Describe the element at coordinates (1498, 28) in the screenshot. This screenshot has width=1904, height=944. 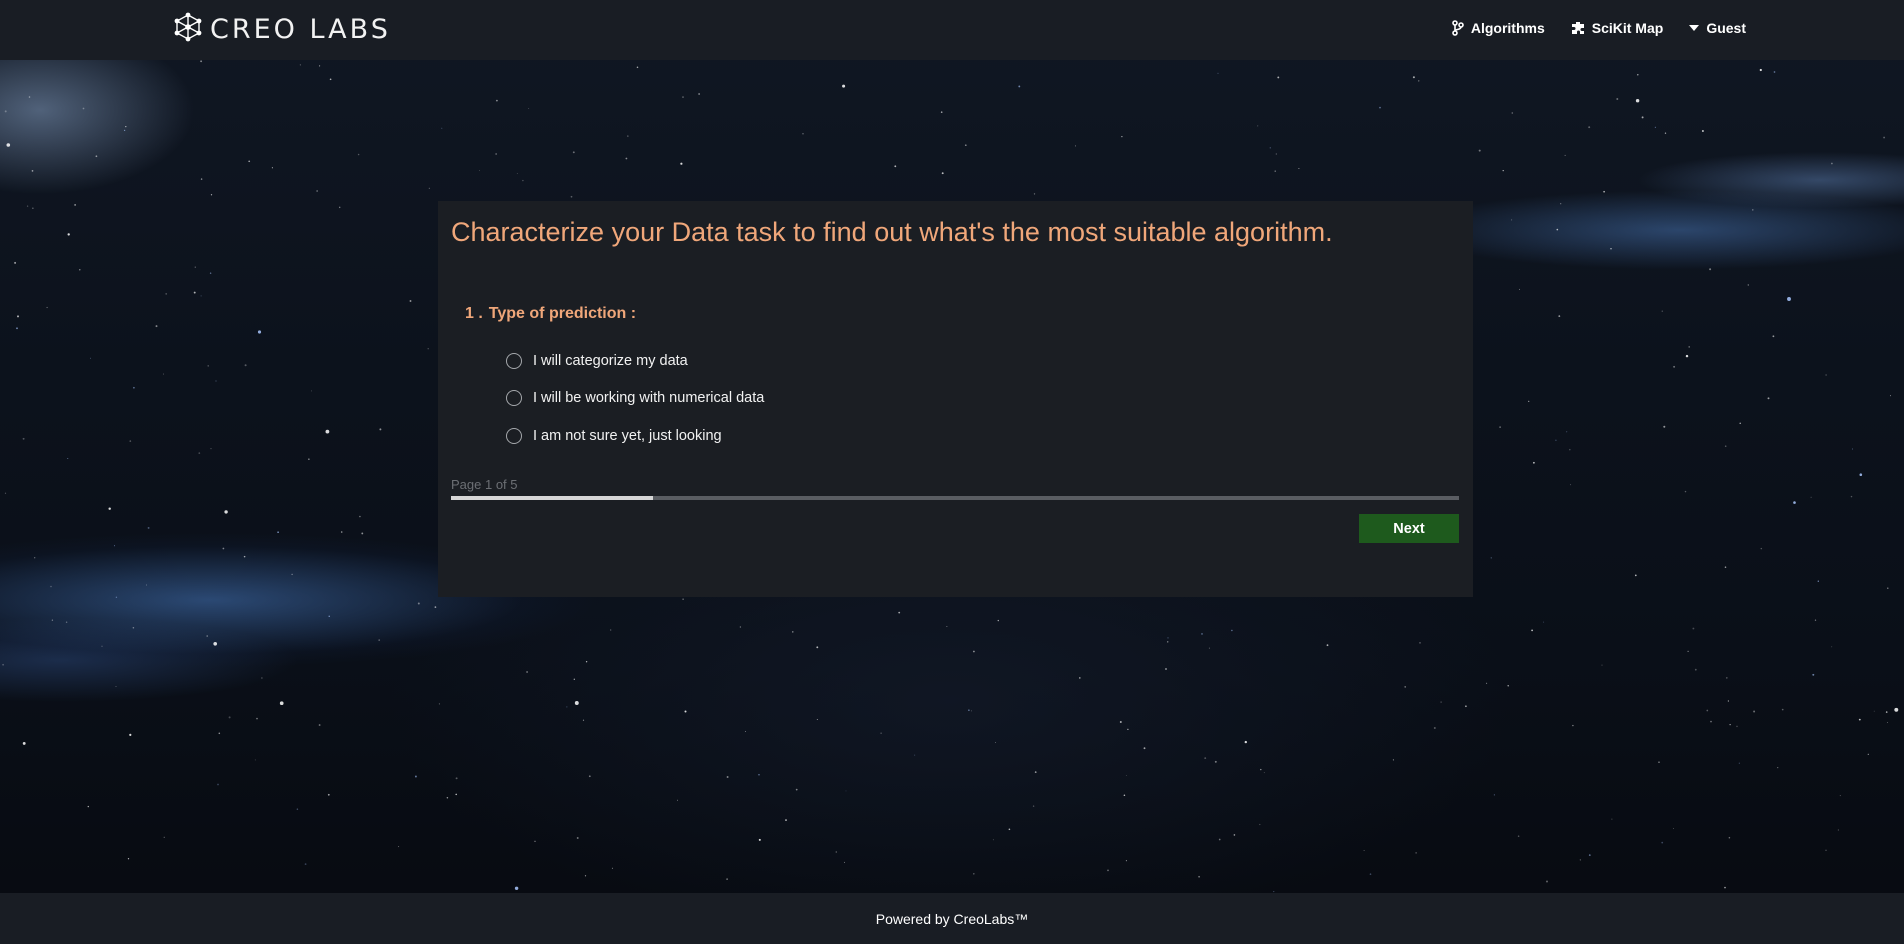
I see `nav-item-algorithms: Algorithms` at that location.